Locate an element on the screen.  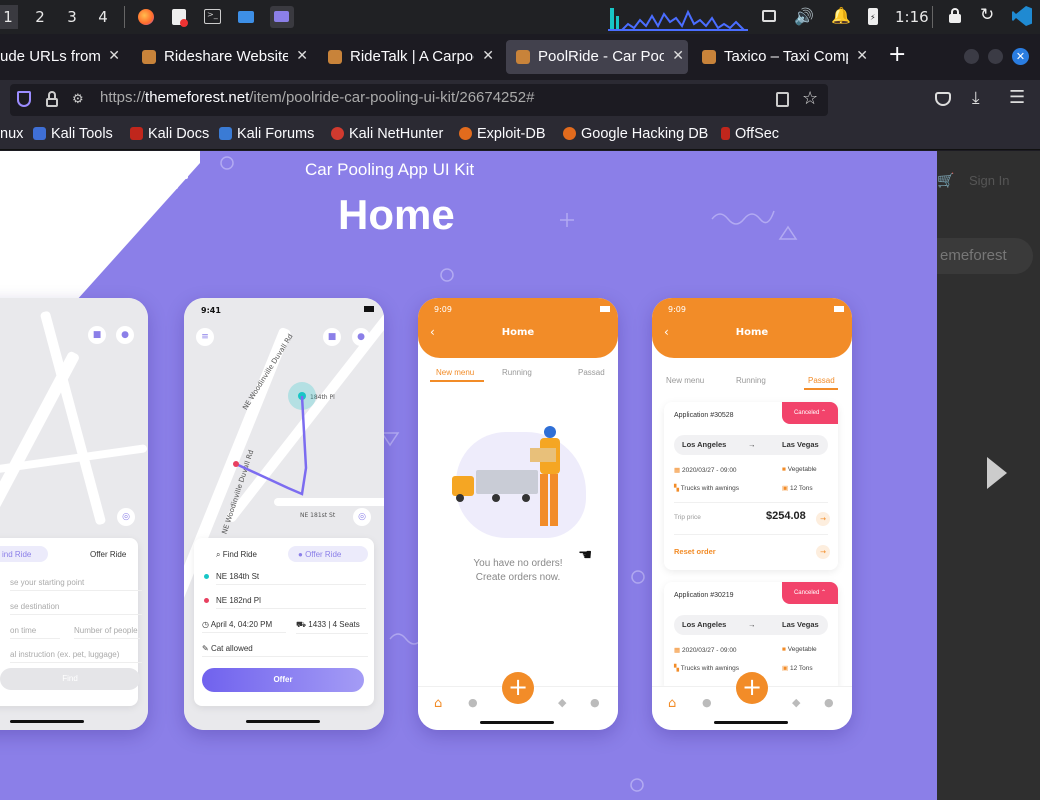
volume-icon: 🔊 is located at coordinates (804, 16).